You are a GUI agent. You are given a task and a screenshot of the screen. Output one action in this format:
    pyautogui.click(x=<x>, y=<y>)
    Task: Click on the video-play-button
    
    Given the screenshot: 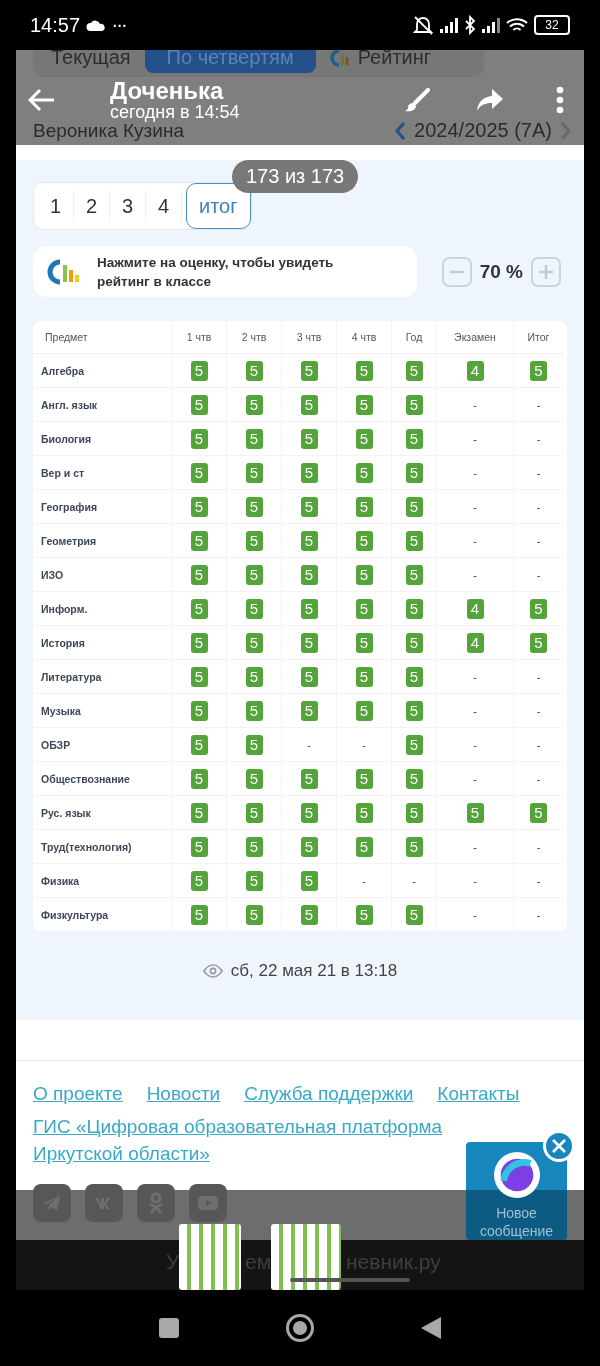 What is the action you would take?
    pyautogui.click(x=208, y=1203)
    